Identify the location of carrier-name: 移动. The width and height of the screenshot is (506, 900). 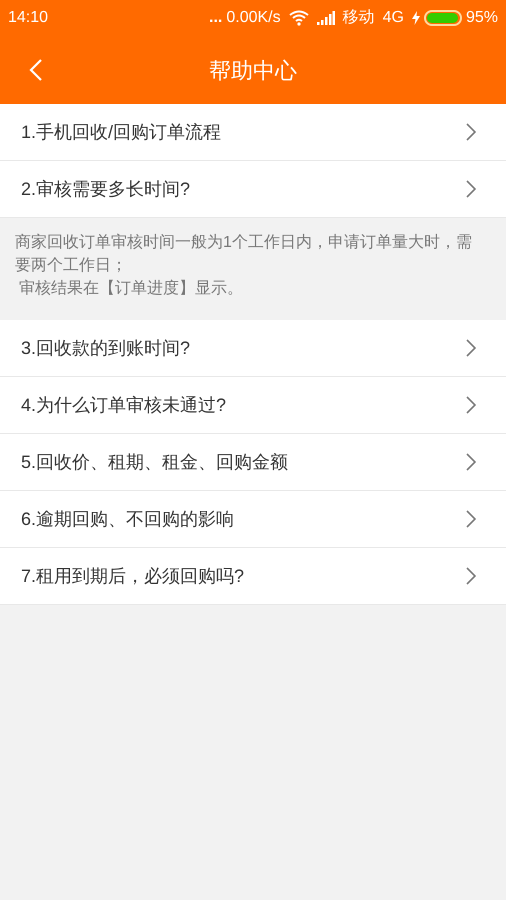
(358, 18).